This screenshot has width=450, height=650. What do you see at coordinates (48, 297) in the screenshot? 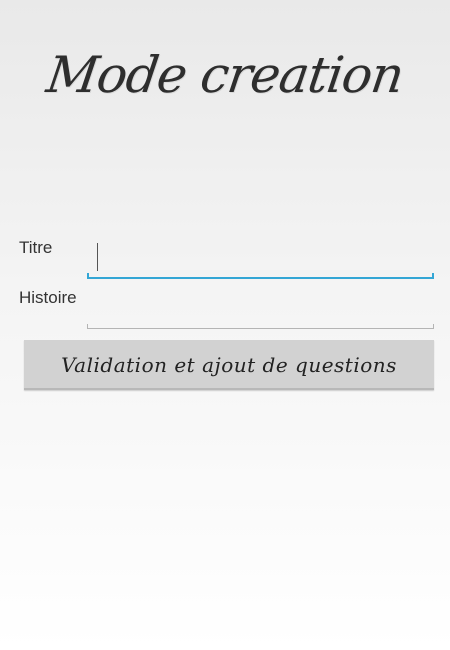
I see `histoire-label: Histoire` at bounding box center [48, 297].